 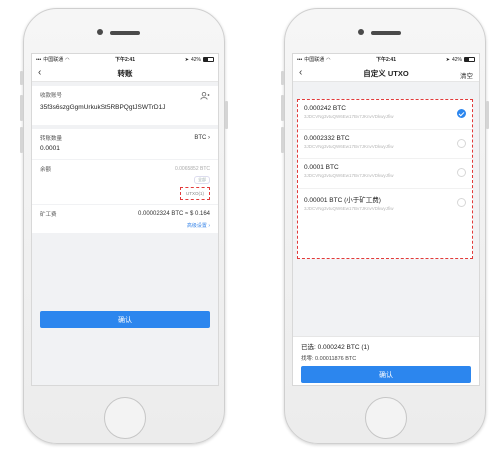 I want to click on advanced-settings-label: 高级设置, so click(x=196, y=226).